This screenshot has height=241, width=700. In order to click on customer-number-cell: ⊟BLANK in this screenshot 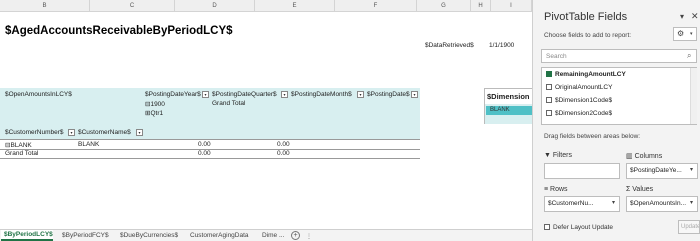, I will do `click(18, 145)`.